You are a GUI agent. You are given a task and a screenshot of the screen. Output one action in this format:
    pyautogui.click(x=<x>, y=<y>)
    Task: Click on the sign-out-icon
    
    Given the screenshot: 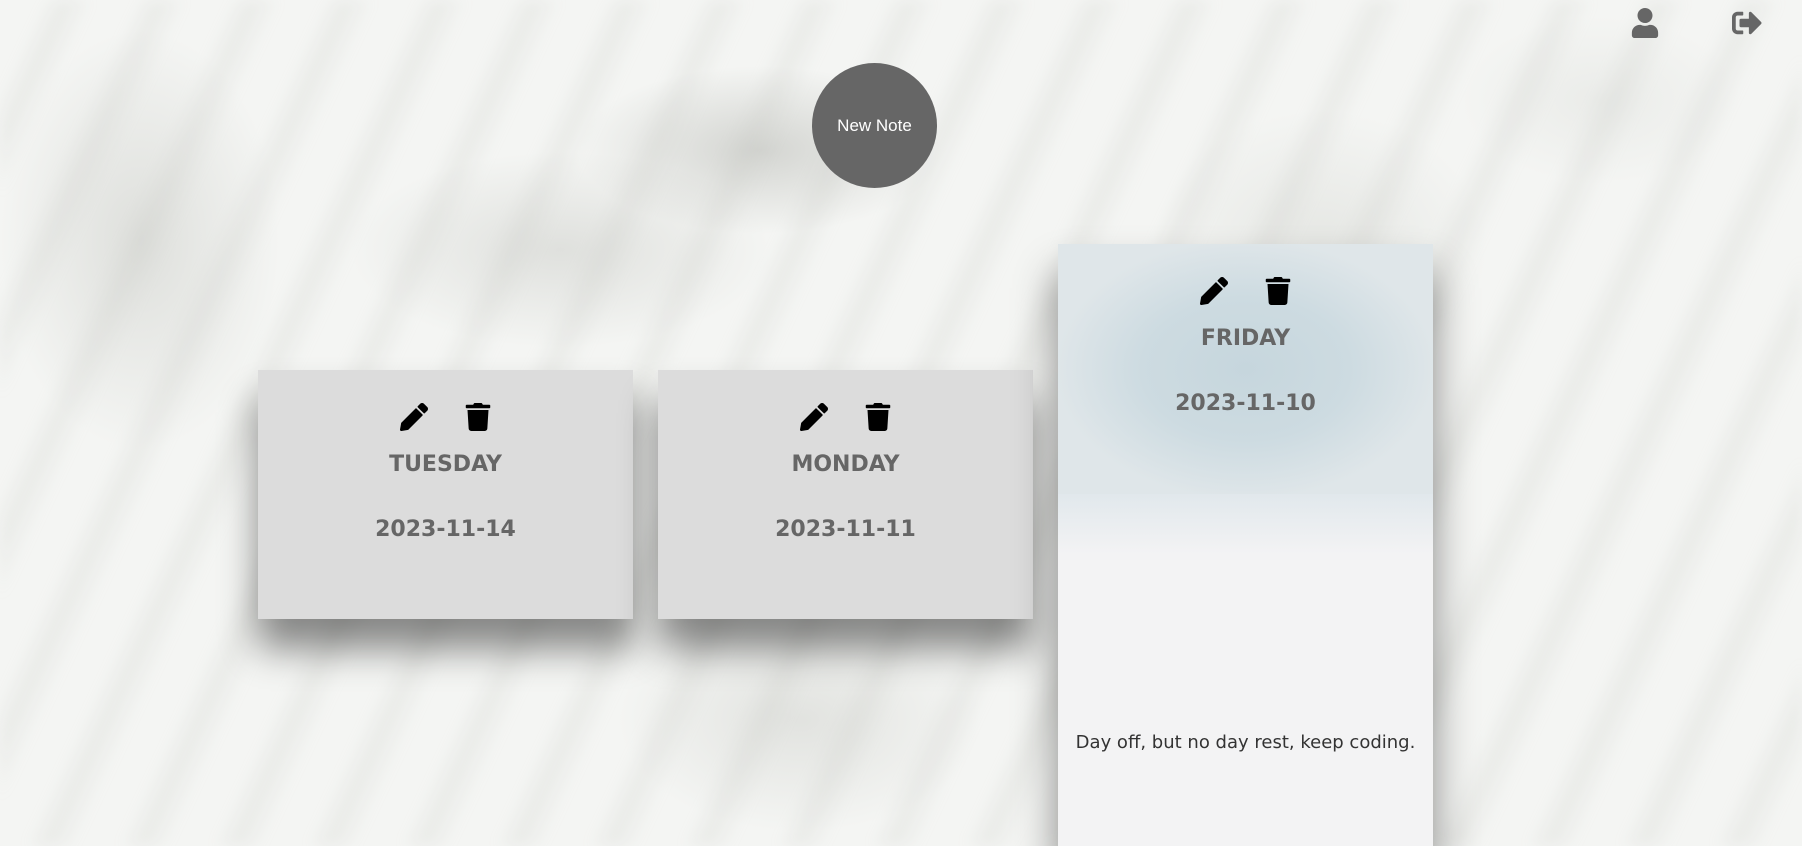 What is the action you would take?
    pyautogui.click(x=1747, y=23)
    